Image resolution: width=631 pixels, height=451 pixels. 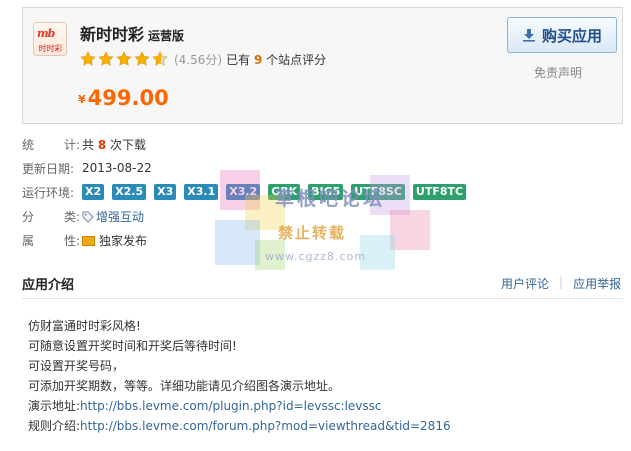 What do you see at coordinates (322, 216) in the screenshot?
I see `info-row-category: 分 类: 增强互动` at bounding box center [322, 216].